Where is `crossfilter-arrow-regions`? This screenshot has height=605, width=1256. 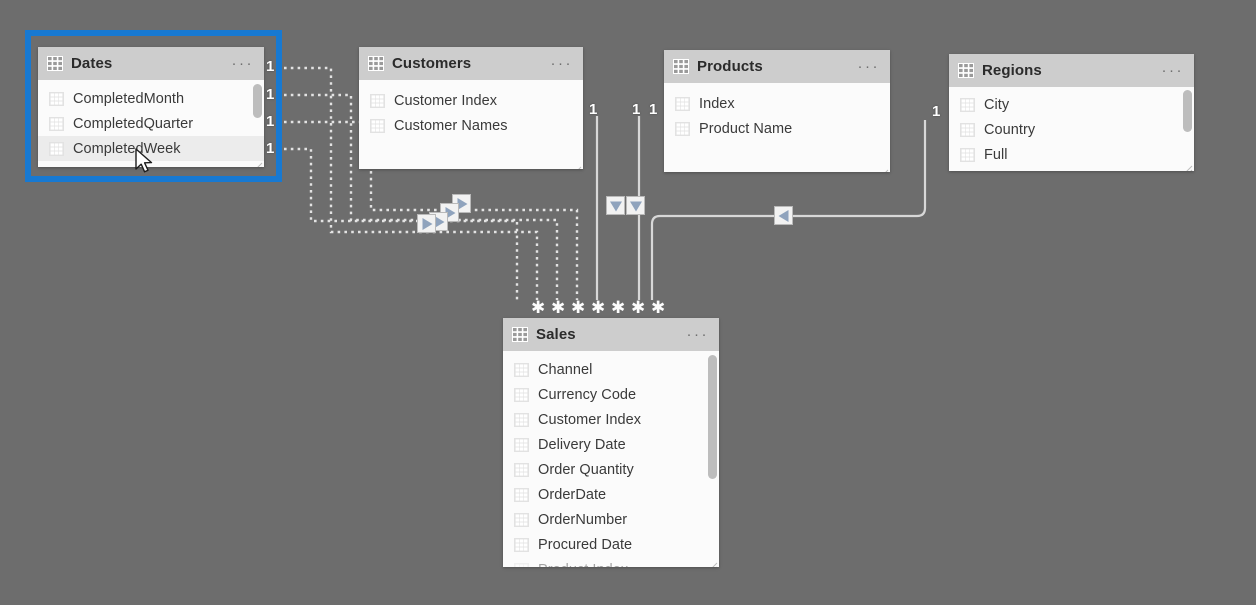 crossfilter-arrow-regions is located at coordinates (783, 215).